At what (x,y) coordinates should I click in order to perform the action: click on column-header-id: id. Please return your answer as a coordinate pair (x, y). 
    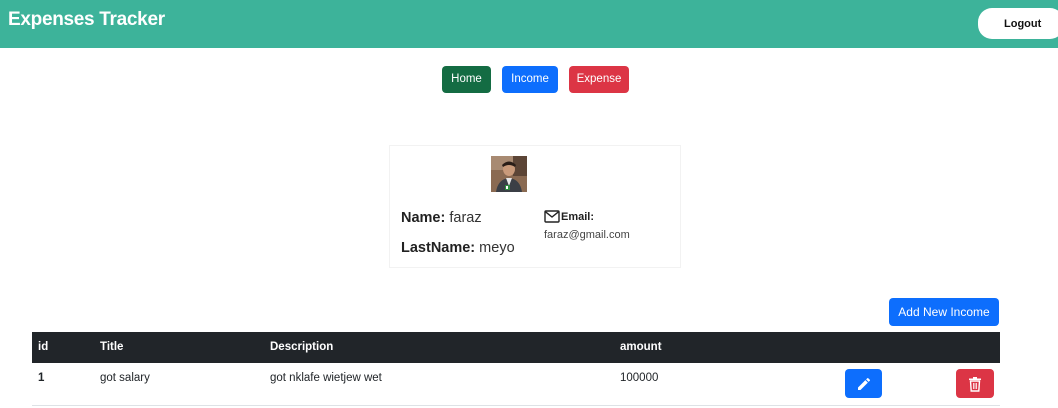
    Looking at the image, I should click on (43, 347).